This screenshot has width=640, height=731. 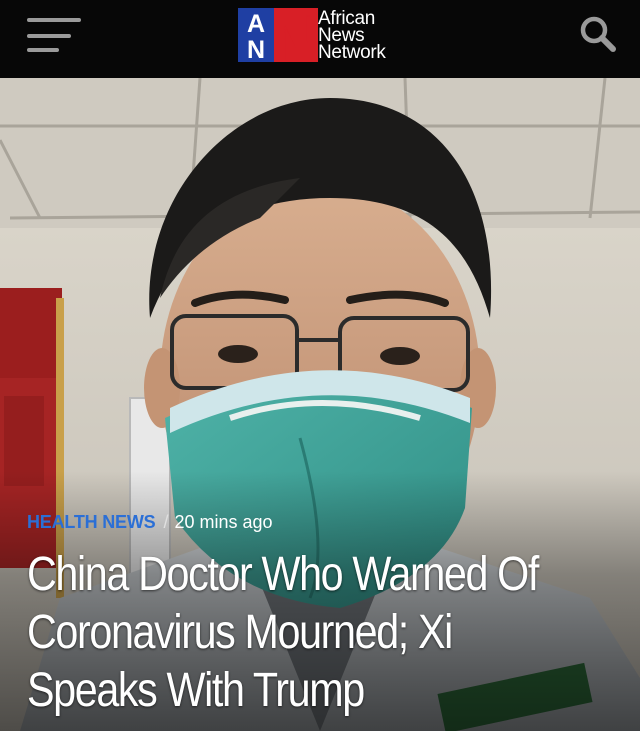 I want to click on logo-letter-a: A, so click(x=256, y=24).